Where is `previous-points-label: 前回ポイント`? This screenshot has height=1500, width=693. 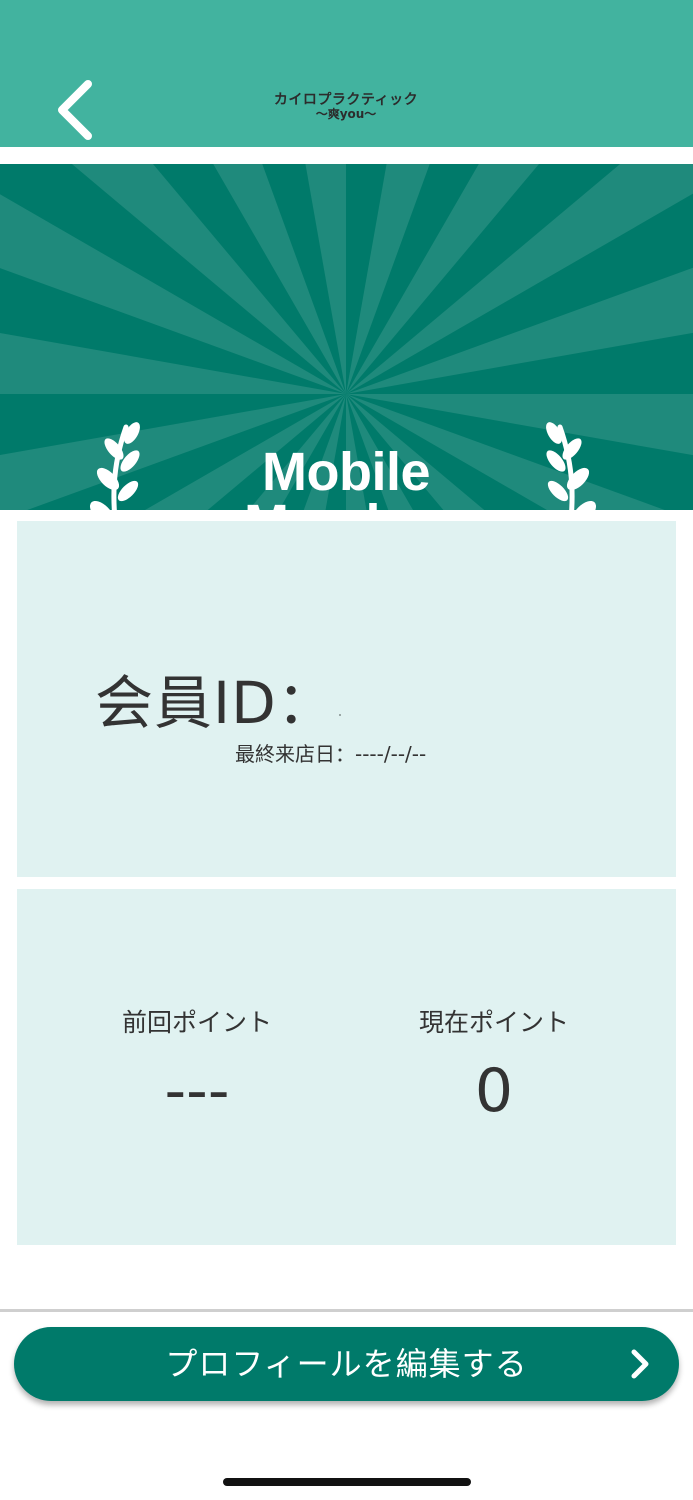 previous-points-label: 前回ポイント is located at coordinates (196, 1022).